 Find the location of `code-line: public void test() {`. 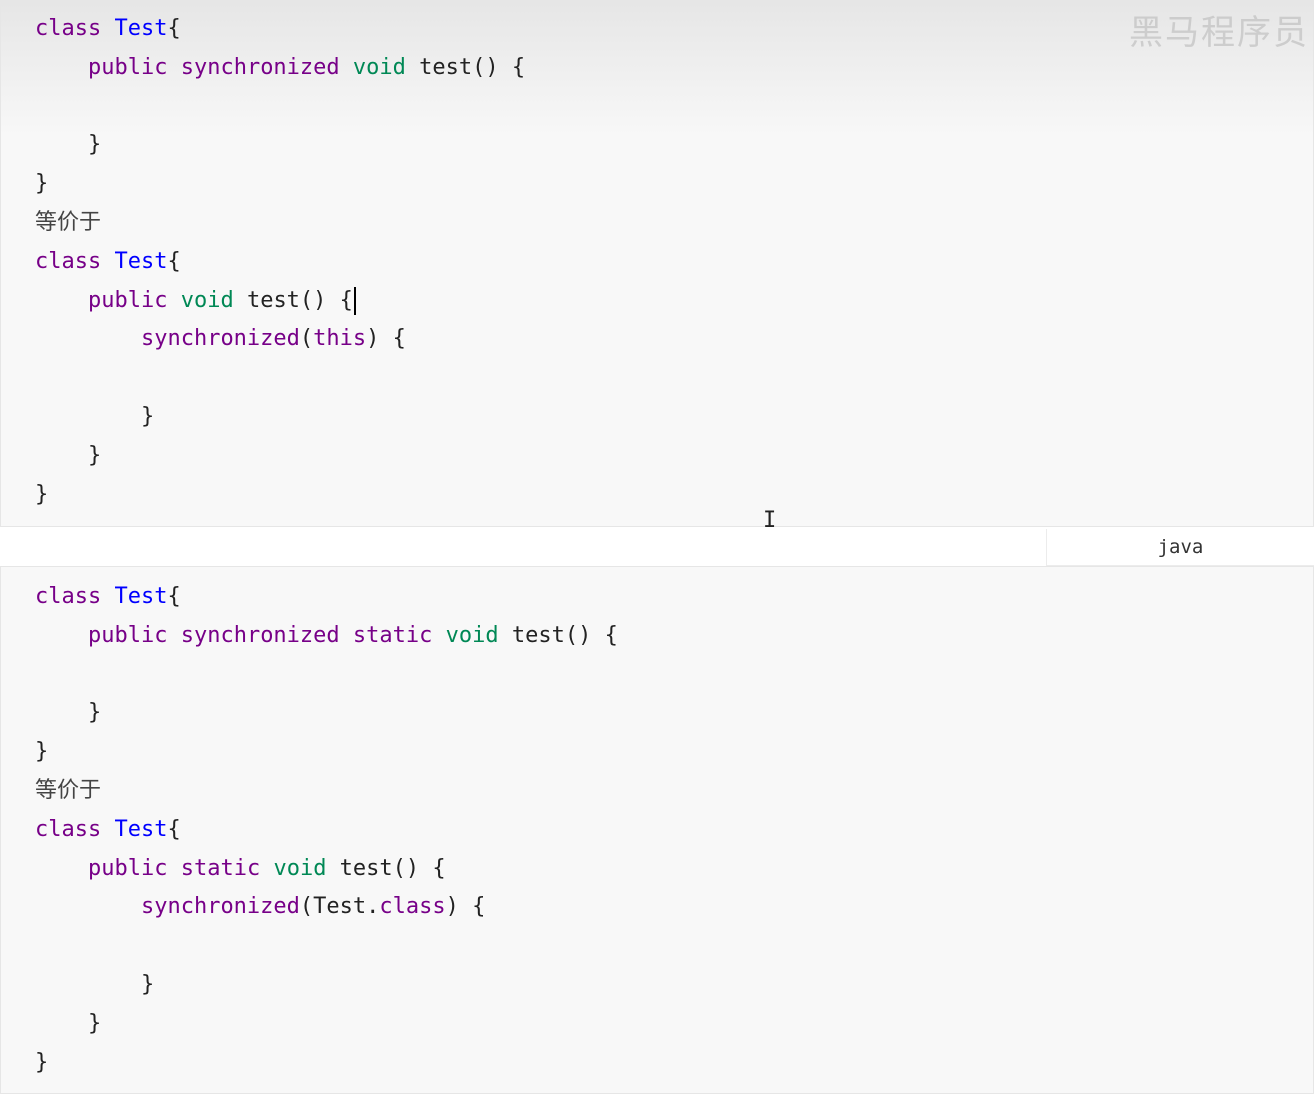

code-line: public void test() { is located at coordinates (280, 301).